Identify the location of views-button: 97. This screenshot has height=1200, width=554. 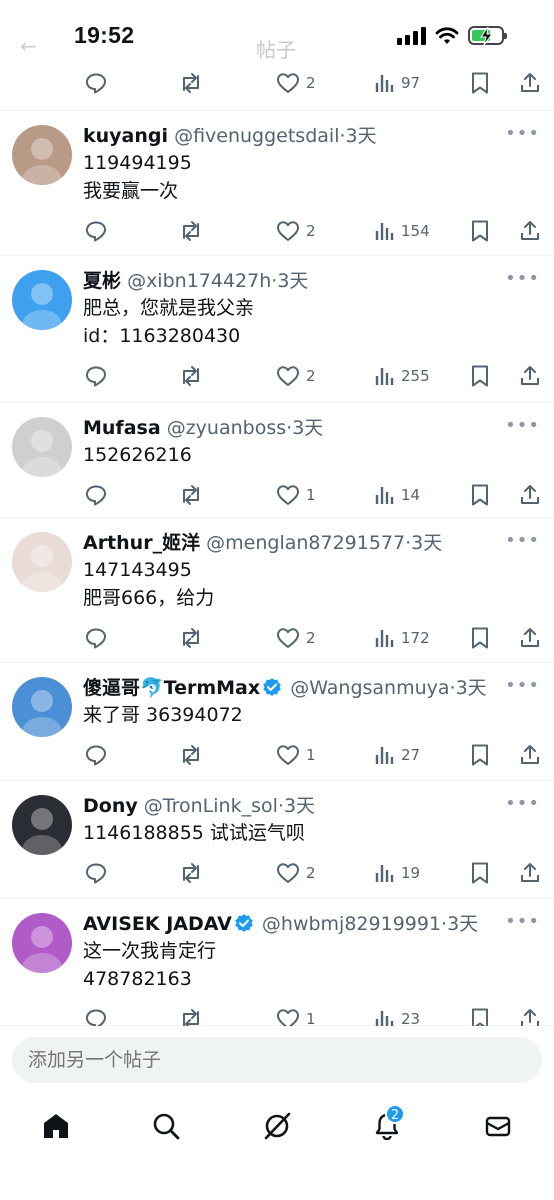
(396, 83).